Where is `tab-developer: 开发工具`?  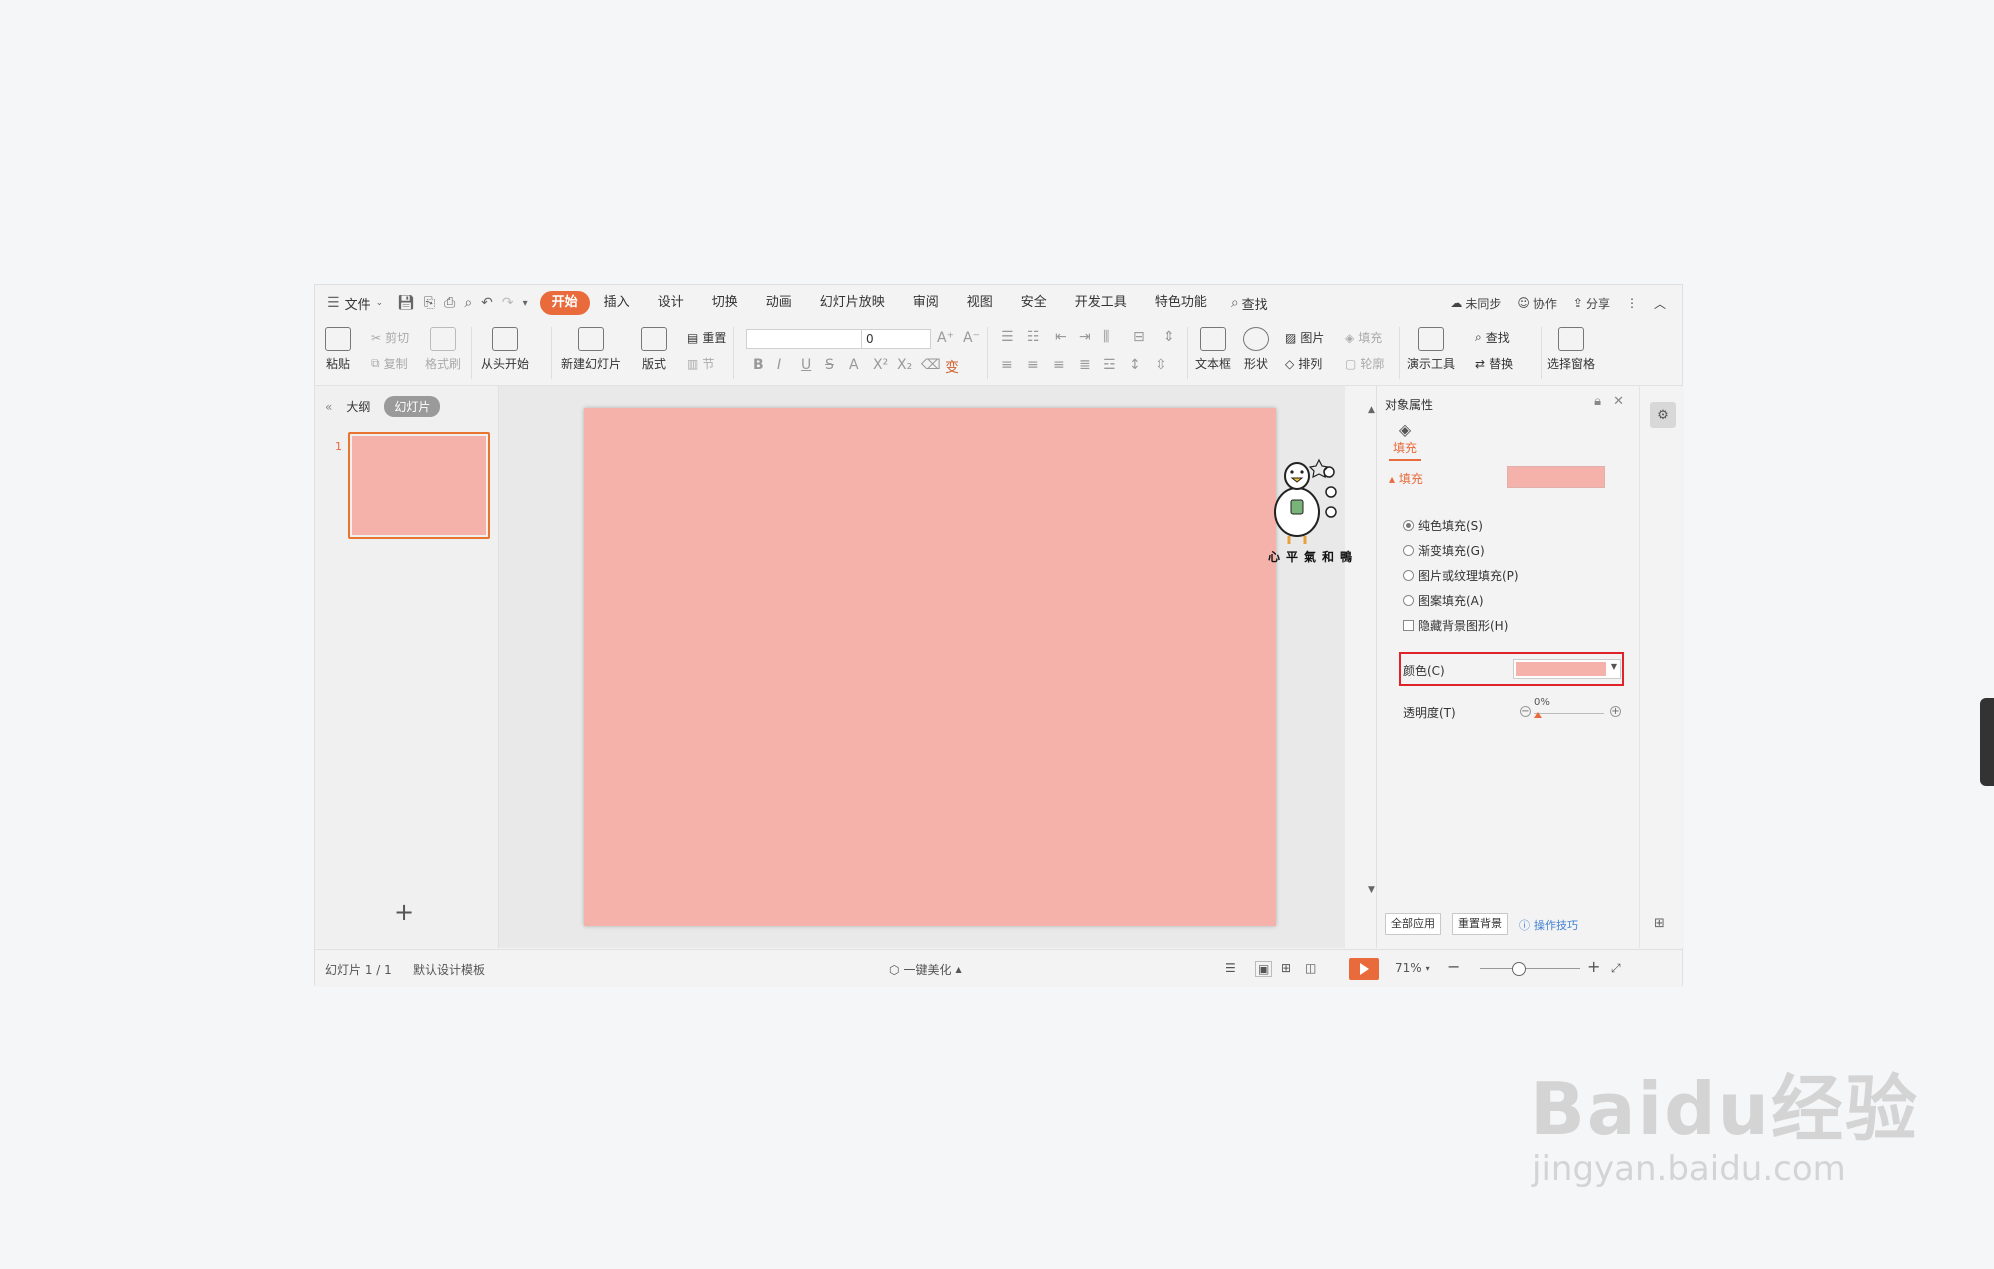
tab-developer: 开发工具 is located at coordinates (1101, 303).